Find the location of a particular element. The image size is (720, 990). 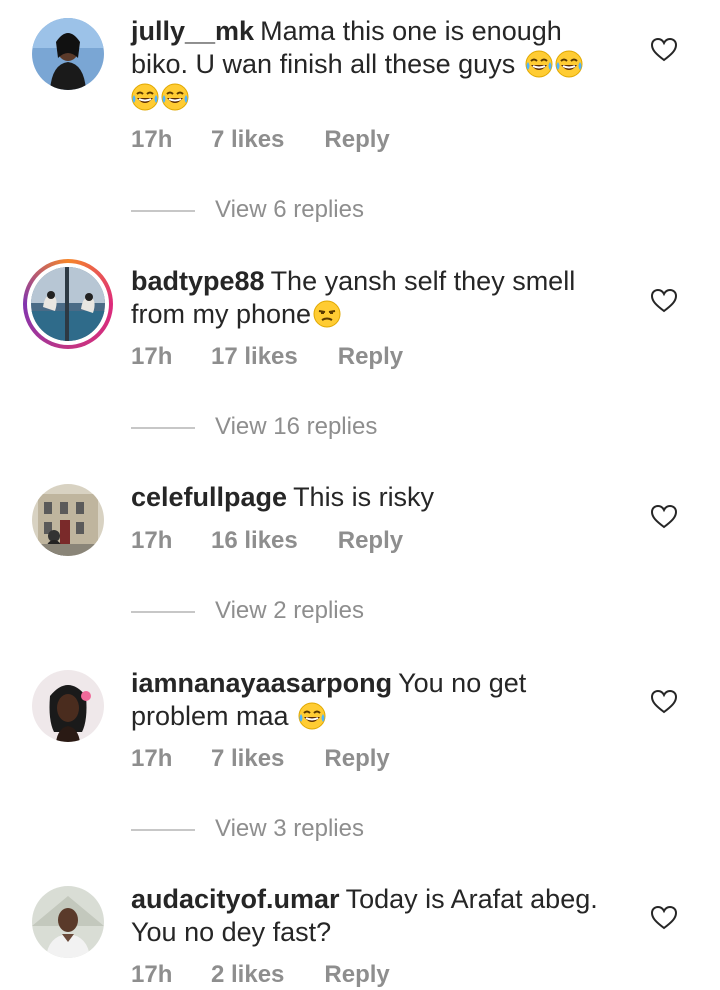

view-replies-button: View 2 replies is located at coordinates (247, 611).